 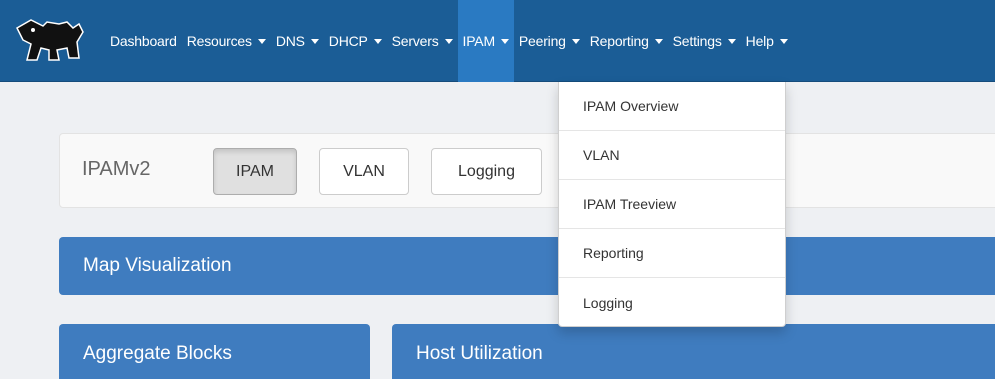 What do you see at coordinates (219, 41) in the screenshot?
I see `nav-item-label: Resources` at bounding box center [219, 41].